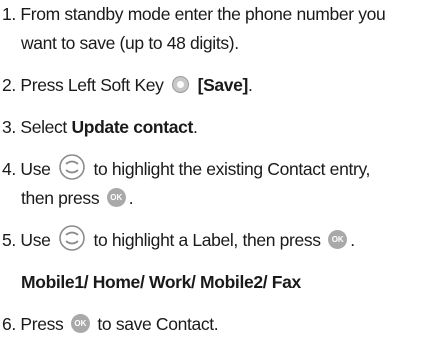  I want to click on step-2: 2. Press Left Soft Key [Save]., so click(220, 85).